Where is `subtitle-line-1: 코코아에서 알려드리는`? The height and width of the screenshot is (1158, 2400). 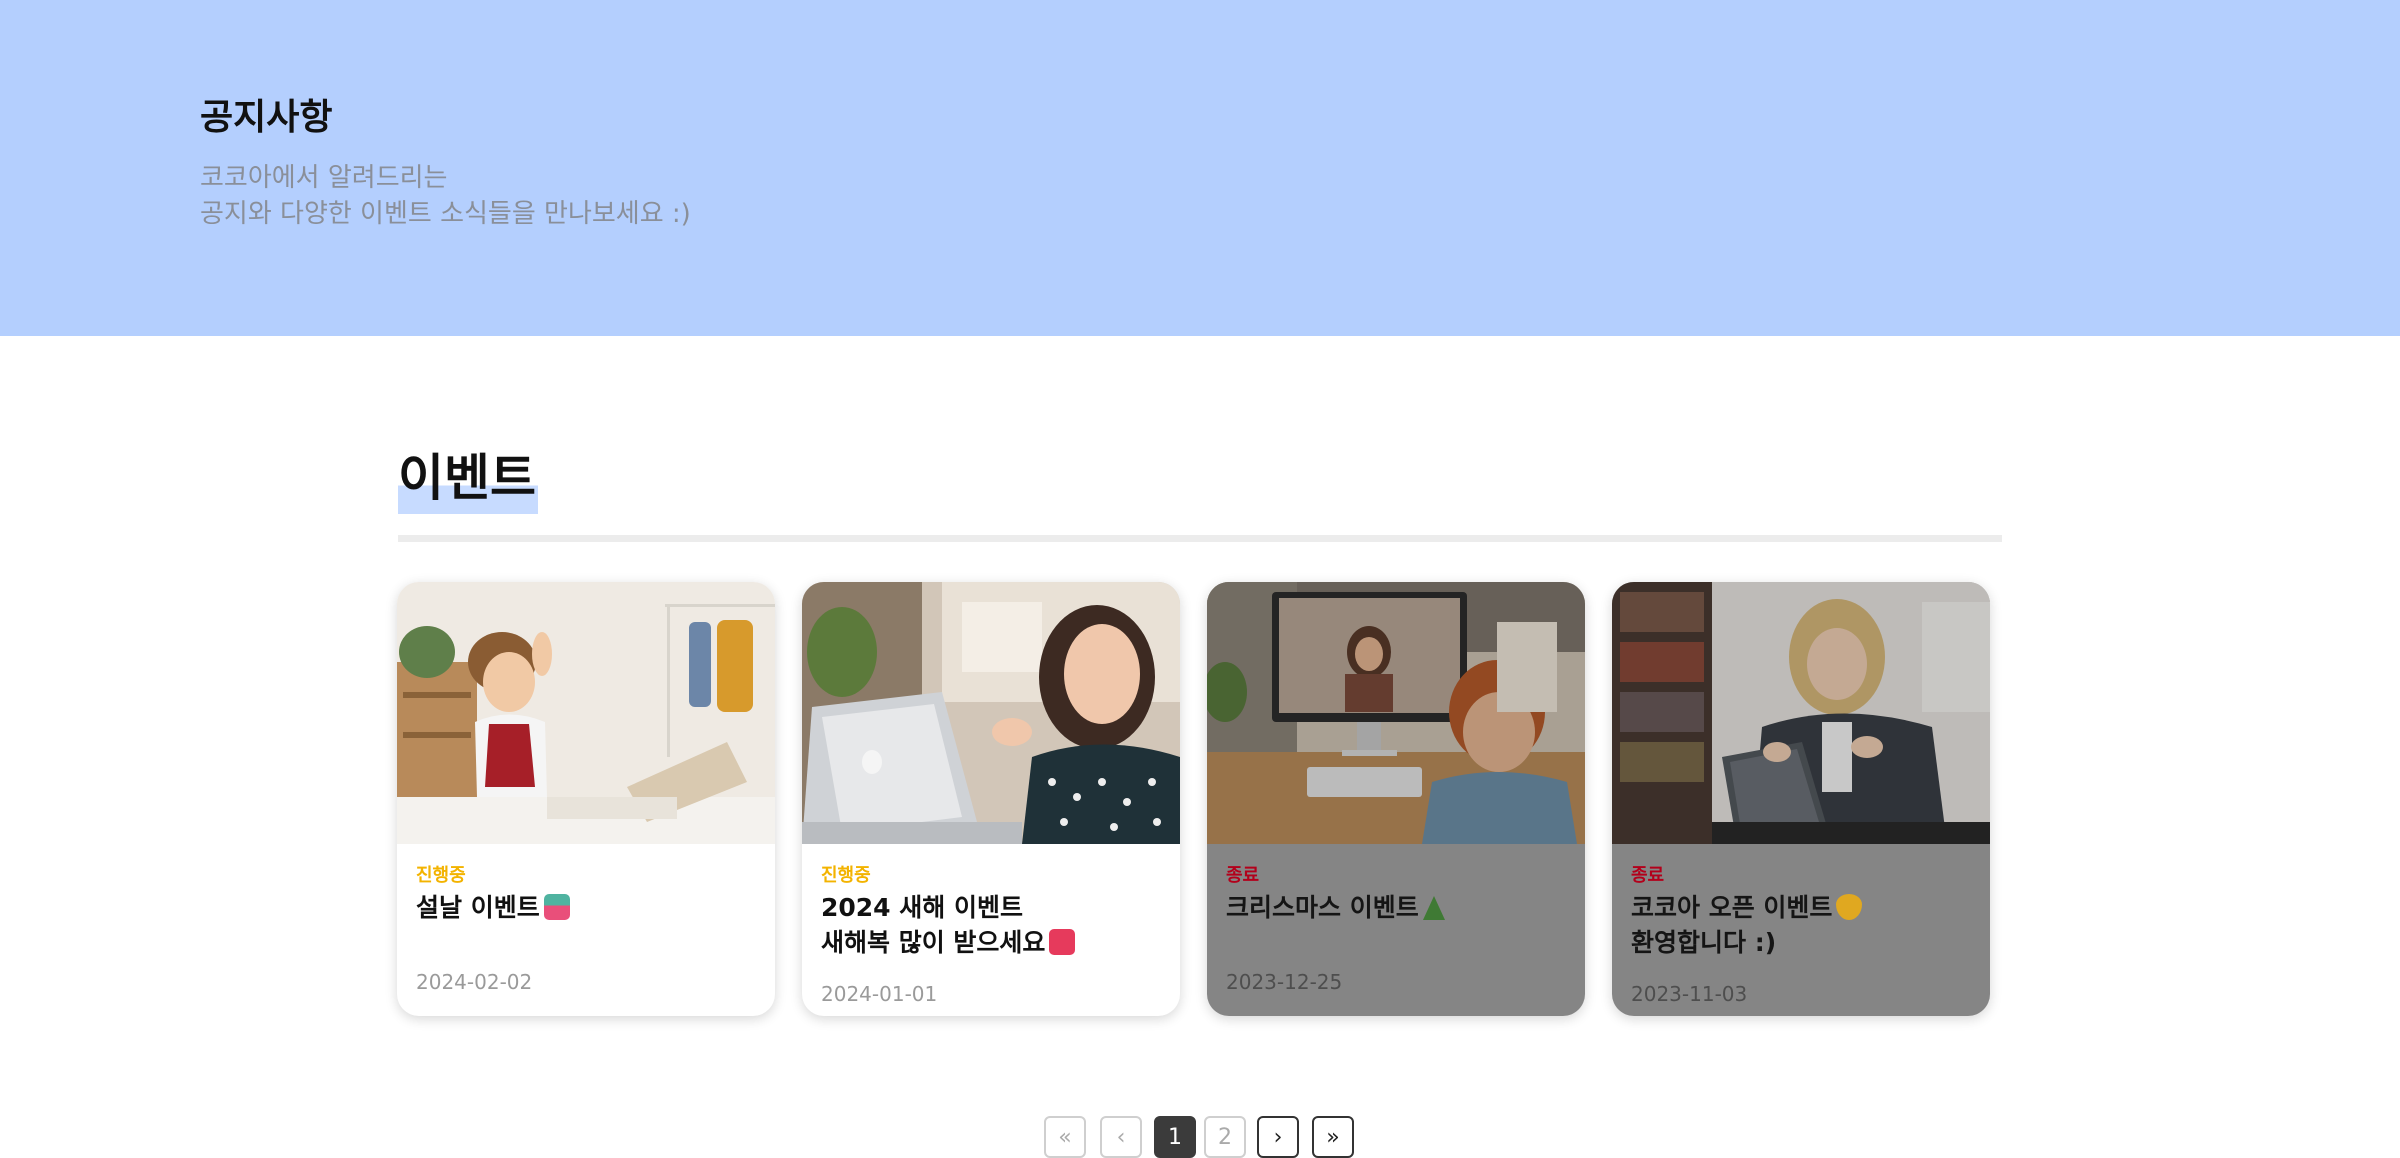
subtitle-line-1: 코코아에서 알려드리는 is located at coordinates (324, 178).